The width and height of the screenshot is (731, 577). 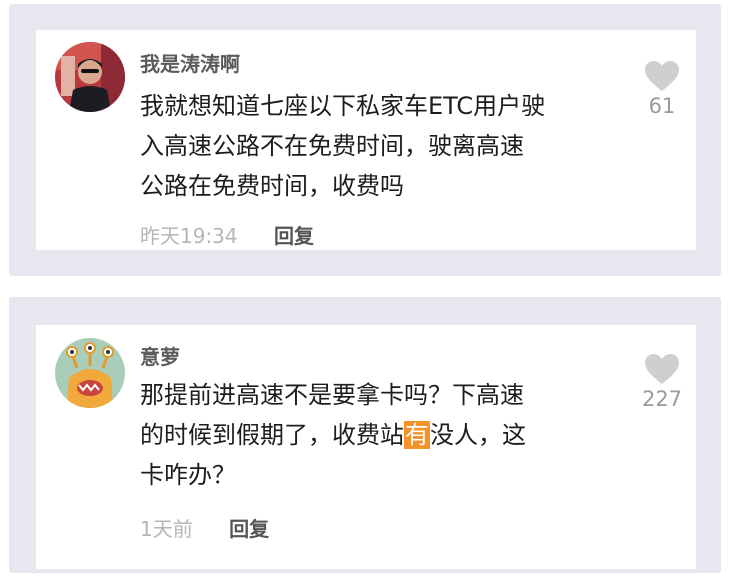 What do you see at coordinates (272, 435) in the screenshot?
I see `comment-text-segment: 的时候到假期了，收费站` at bounding box center [272, 435].